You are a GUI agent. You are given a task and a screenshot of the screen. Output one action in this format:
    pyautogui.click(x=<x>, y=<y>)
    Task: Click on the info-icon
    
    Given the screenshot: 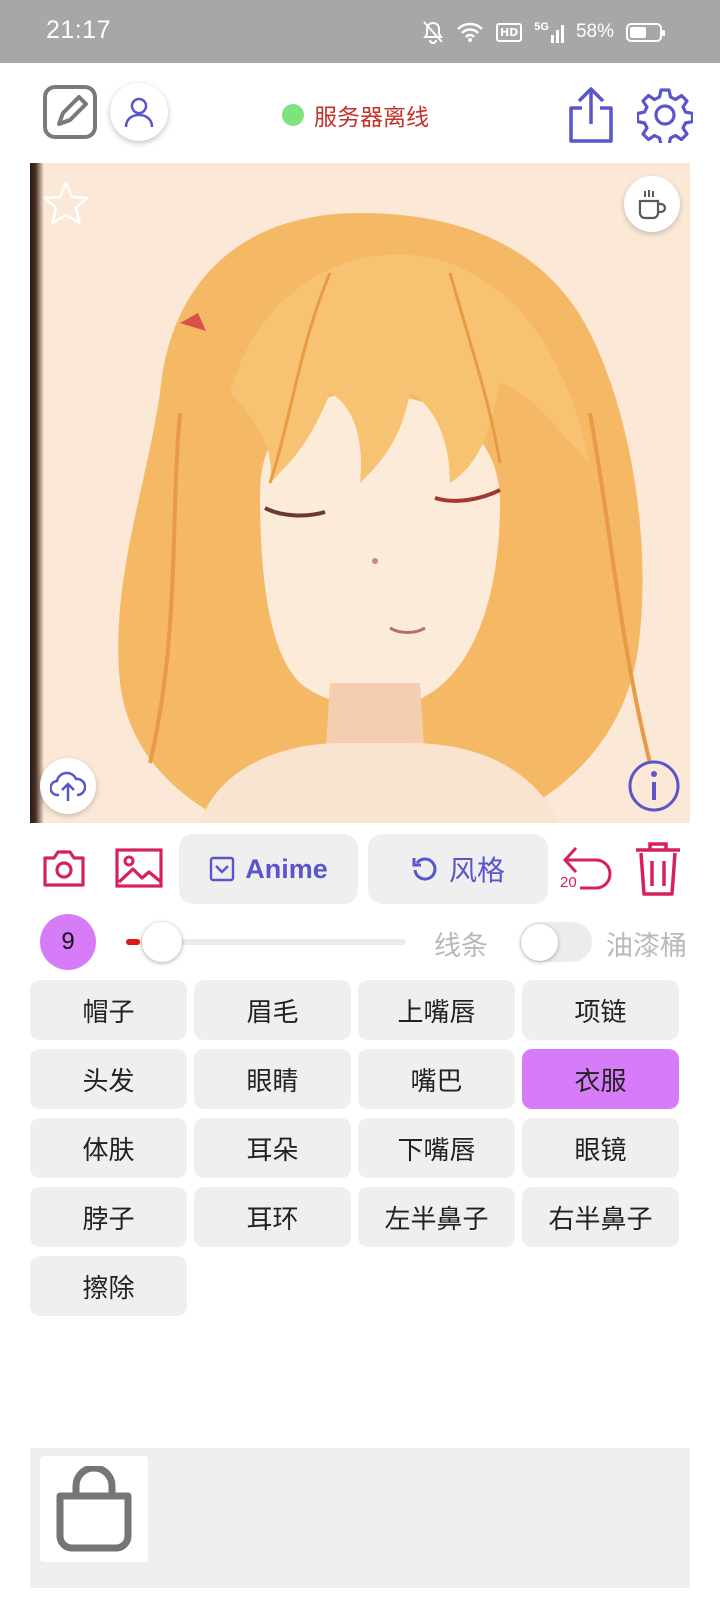 What is the action you would take?
    pyautogui.click(x=654, y=786)
    